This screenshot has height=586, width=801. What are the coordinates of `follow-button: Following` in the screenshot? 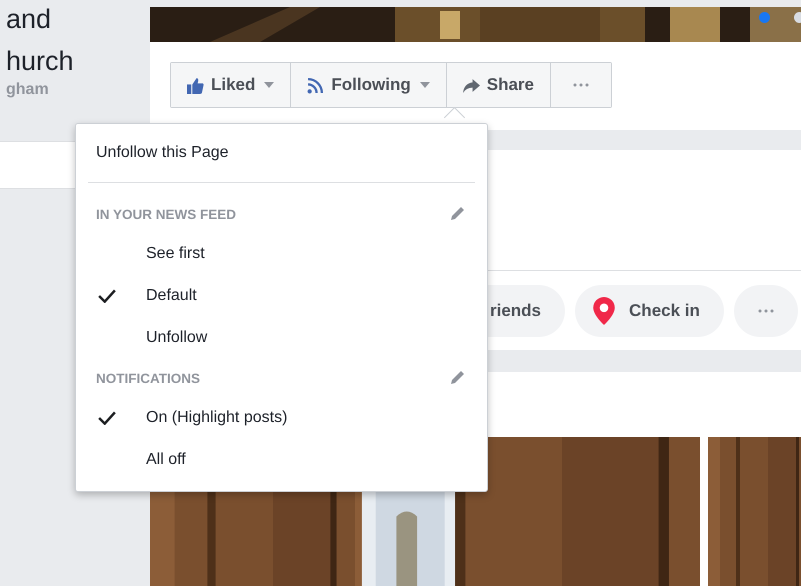 It's located at (369, 85).